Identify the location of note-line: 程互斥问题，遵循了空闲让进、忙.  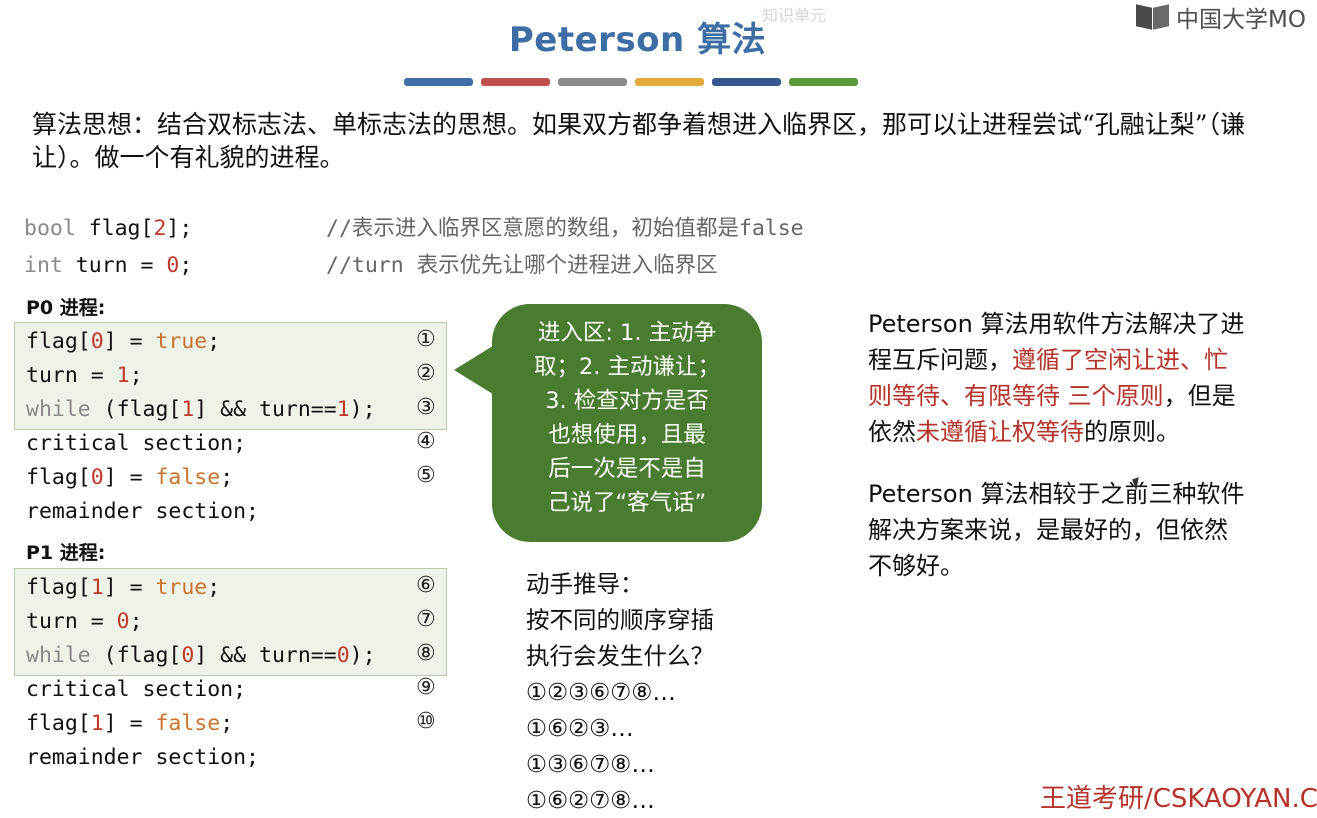
(1048, 360).